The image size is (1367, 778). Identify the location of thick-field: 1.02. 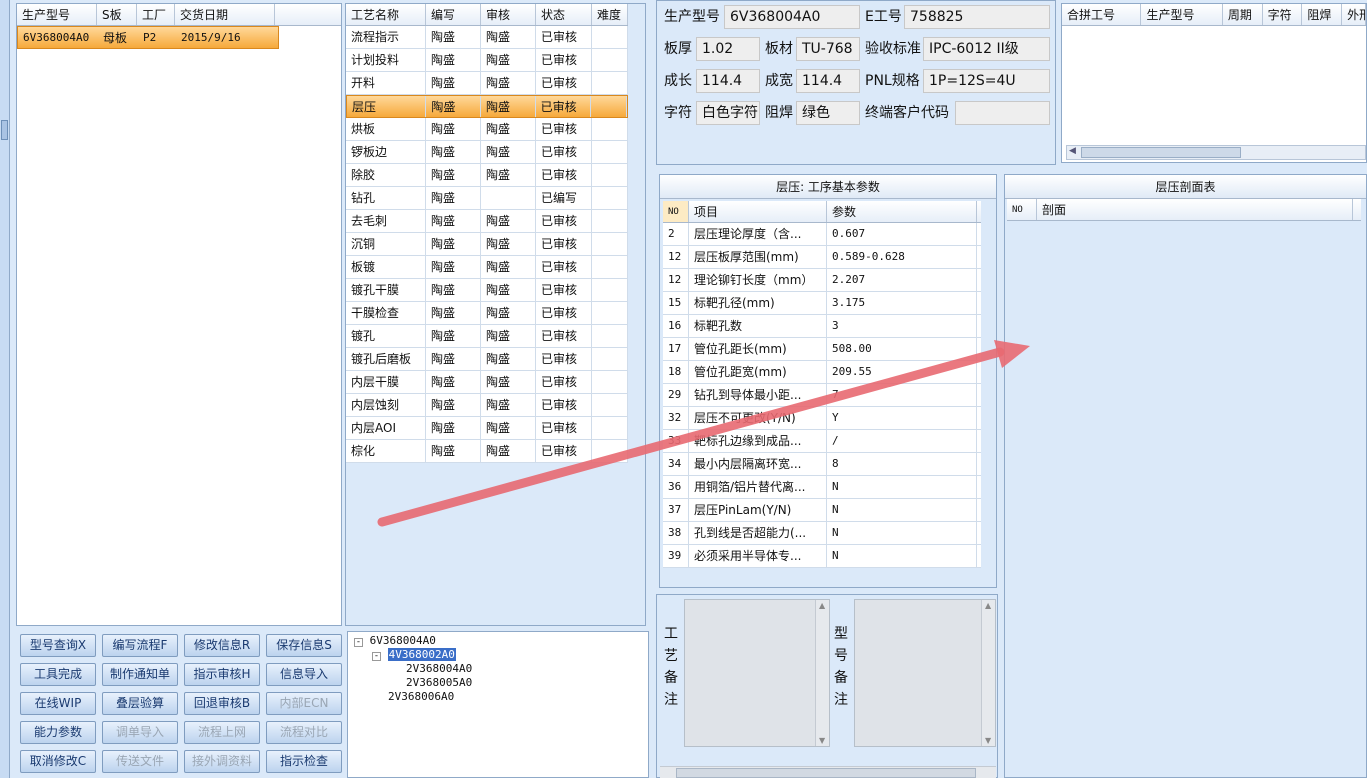
(728, 49).